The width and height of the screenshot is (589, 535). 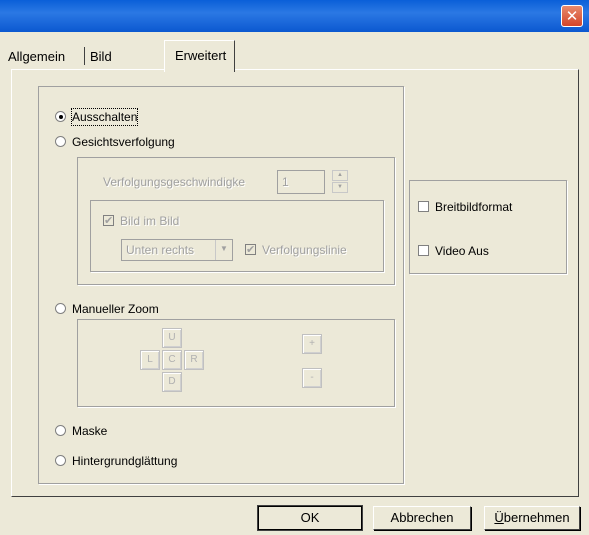 What do you see at coordinates (304, 250) in the screenshot?
I see `checkbox-label: Verfolgungslinie` at bounding box center [304, 250].